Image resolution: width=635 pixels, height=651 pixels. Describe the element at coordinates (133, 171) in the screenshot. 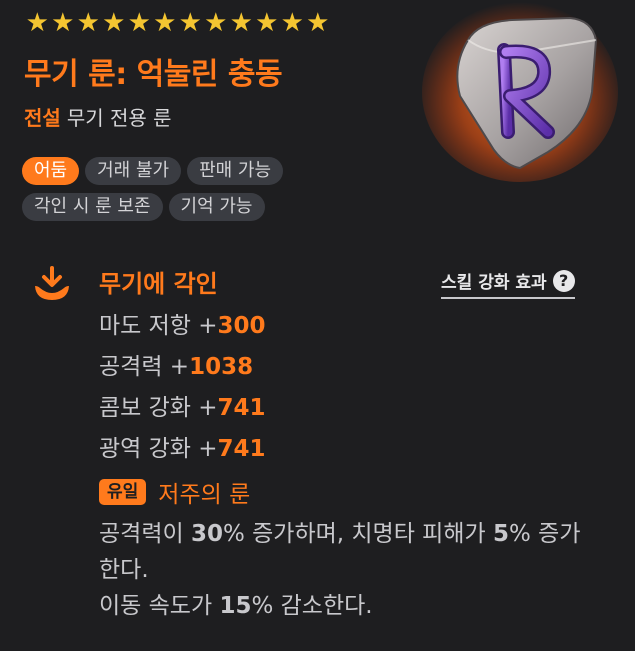

I see `tag-trade: 거래 불가` at that location.